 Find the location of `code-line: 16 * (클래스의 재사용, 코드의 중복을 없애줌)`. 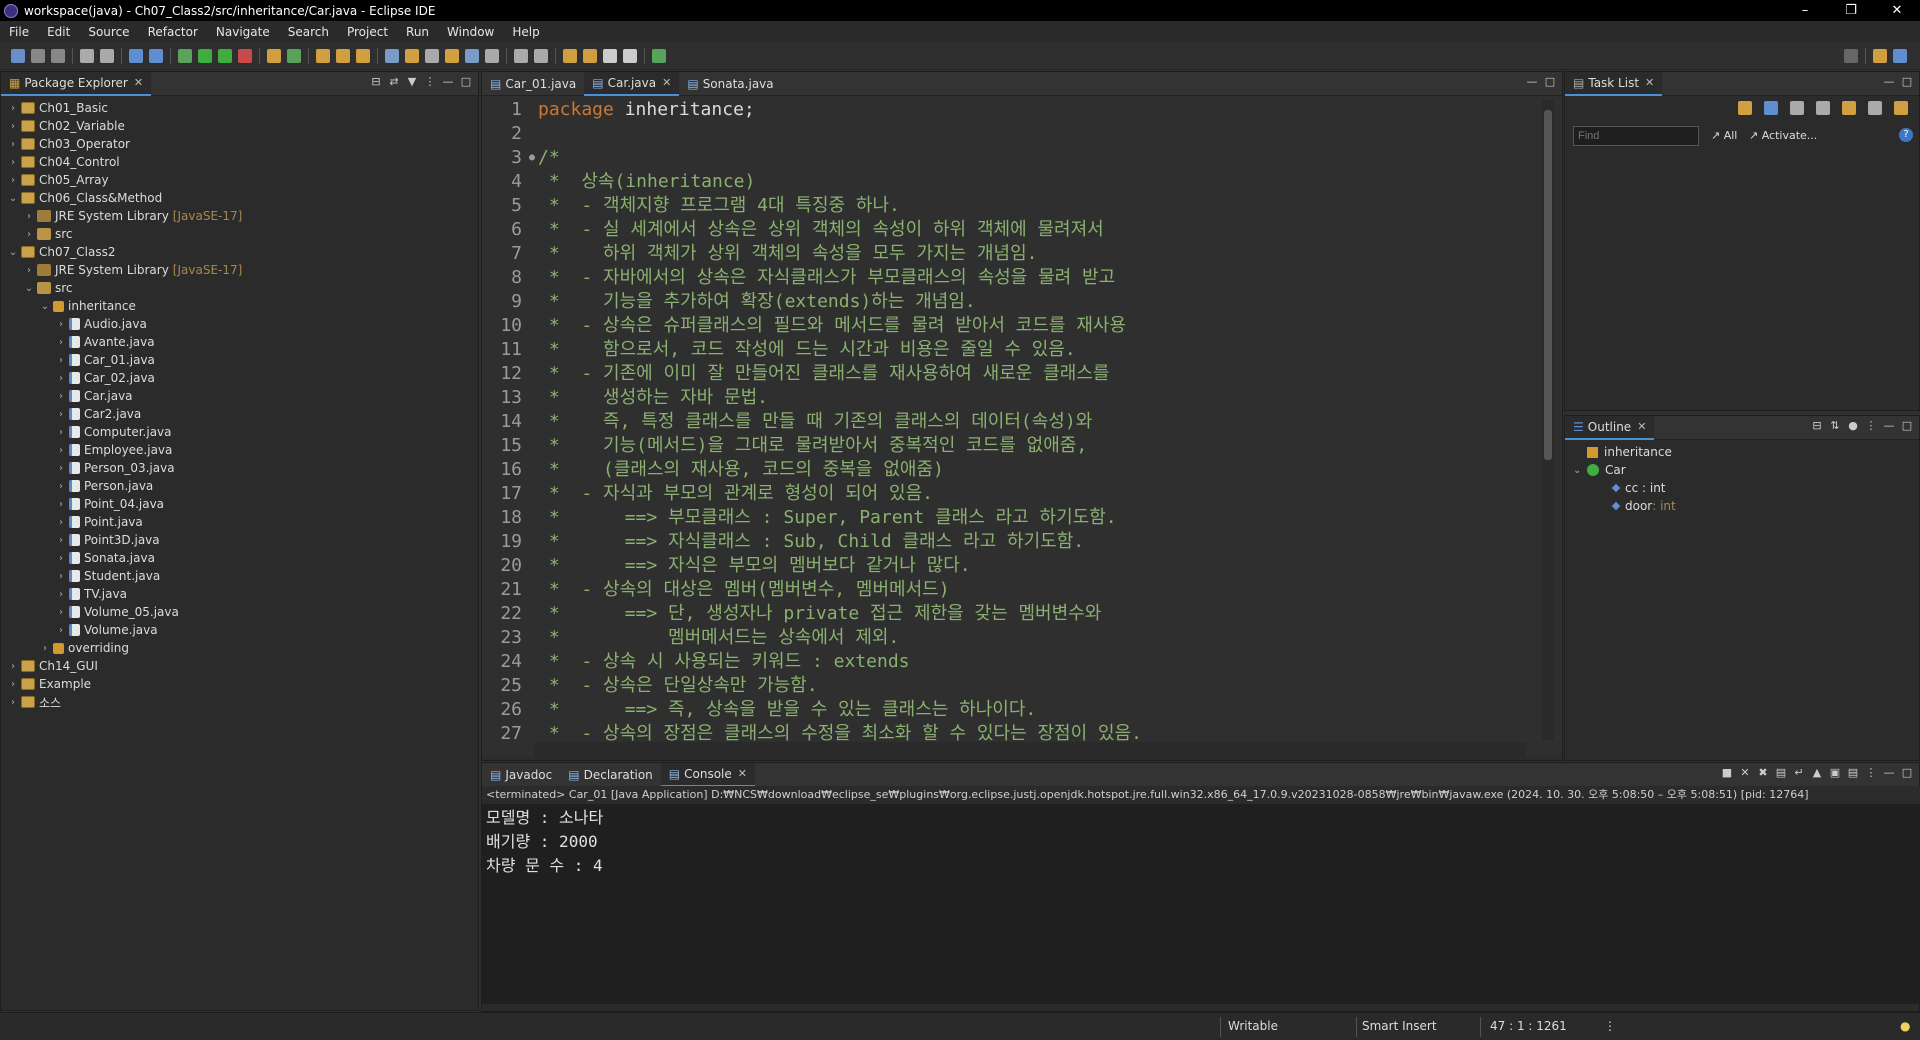

code-line: 16 * (클래스의 재사용, 코드의 중복을 없애줌) is located at coordinates (812, 470).